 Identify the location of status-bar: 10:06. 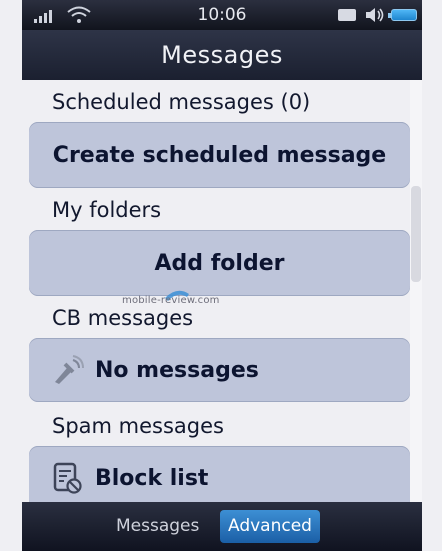
(222, 15).